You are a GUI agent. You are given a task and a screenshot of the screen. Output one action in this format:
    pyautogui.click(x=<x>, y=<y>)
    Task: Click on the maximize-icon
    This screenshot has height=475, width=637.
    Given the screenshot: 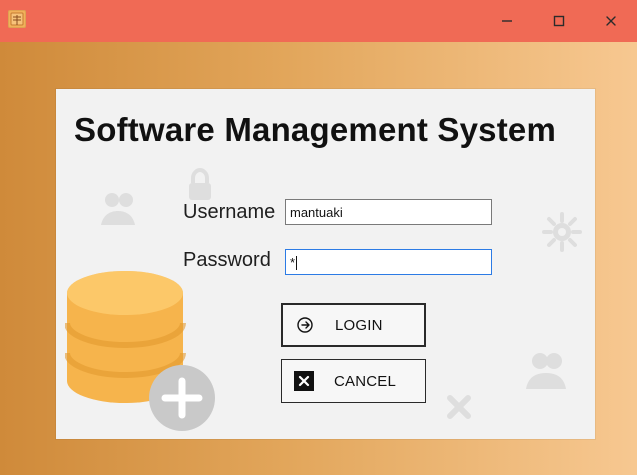 What is the action you would take?
    pyautogui.click(x=559, y=21)
    